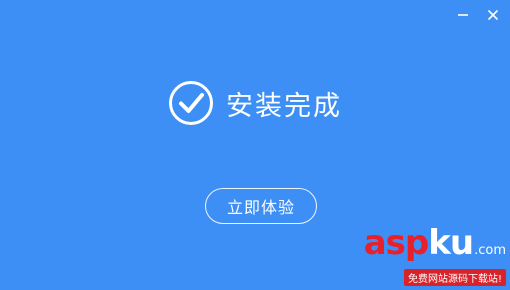 This screenshot has width=510, height=290. What do you see at coordinates (261, 206) in the screenshot?
I see `try-now-button: 立即体验` at bounding box center [261, 206].